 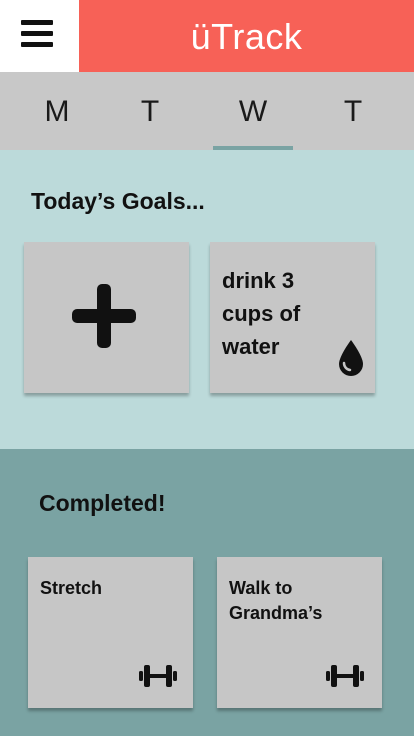 I want to click on goal-card-text: drink 3 cups of water, so click(x=261, y=313).